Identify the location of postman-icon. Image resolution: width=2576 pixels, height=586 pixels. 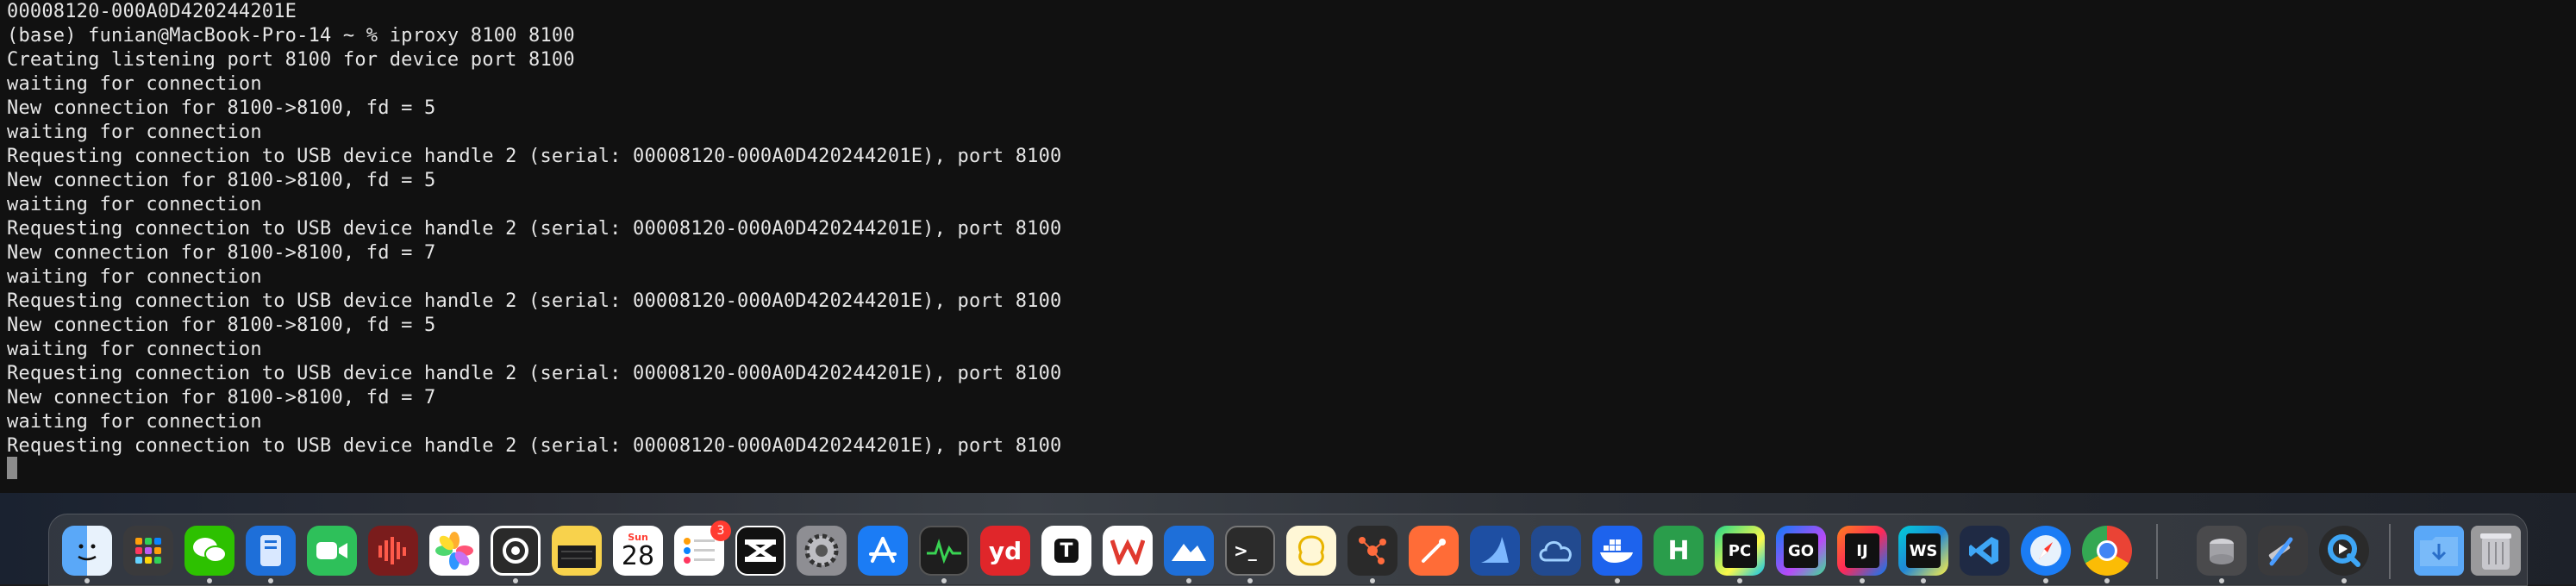
(1434, 551).